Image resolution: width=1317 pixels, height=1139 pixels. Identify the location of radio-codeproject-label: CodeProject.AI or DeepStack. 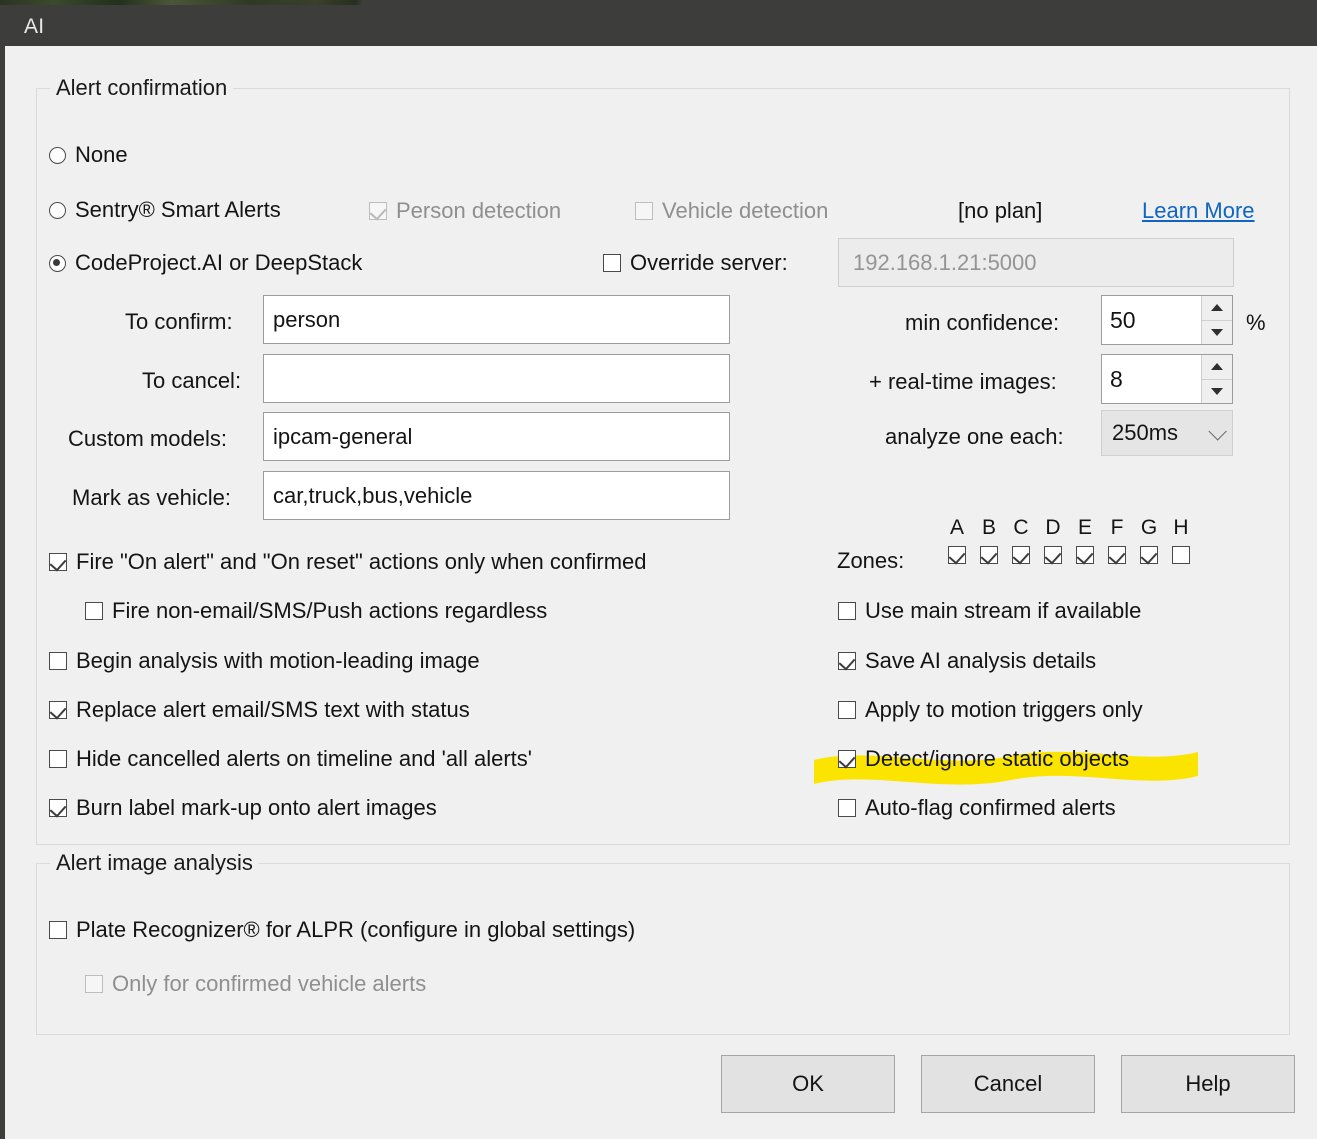
(219, 262).